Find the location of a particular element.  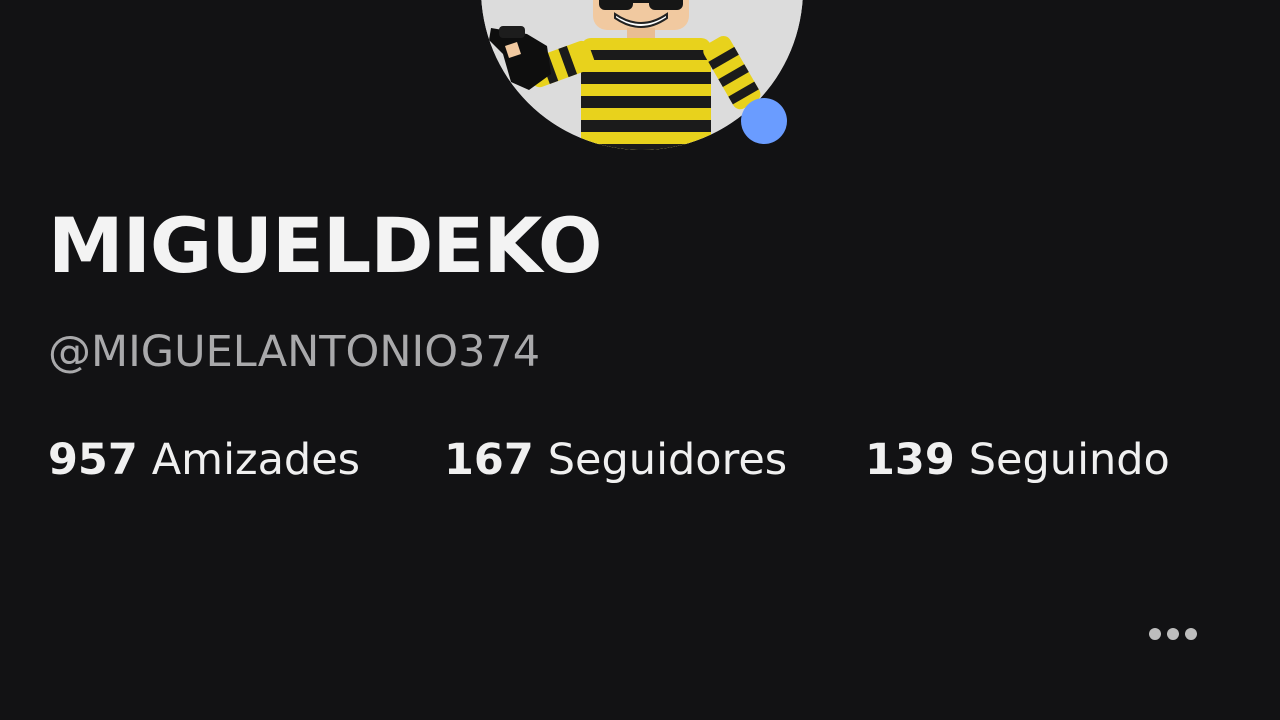

friends-count: 957 is located at coordinates (93, 460).